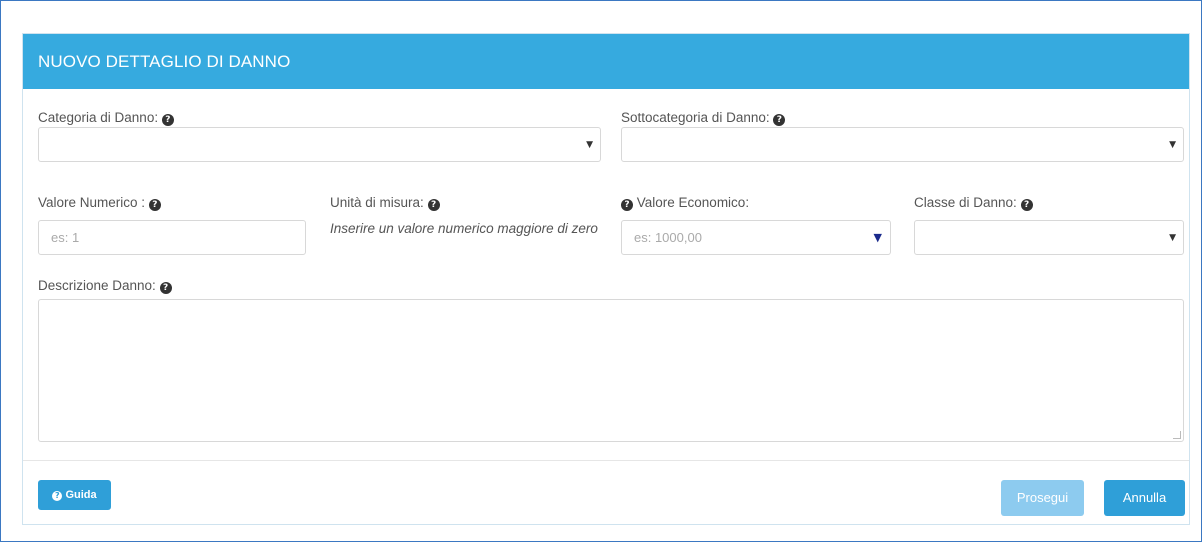 This screenshot has width=1202, height=542. Describe the element at coordinates (172, 237) in the screenshot. I see `valore-numerico-input: es: 1` at that location.